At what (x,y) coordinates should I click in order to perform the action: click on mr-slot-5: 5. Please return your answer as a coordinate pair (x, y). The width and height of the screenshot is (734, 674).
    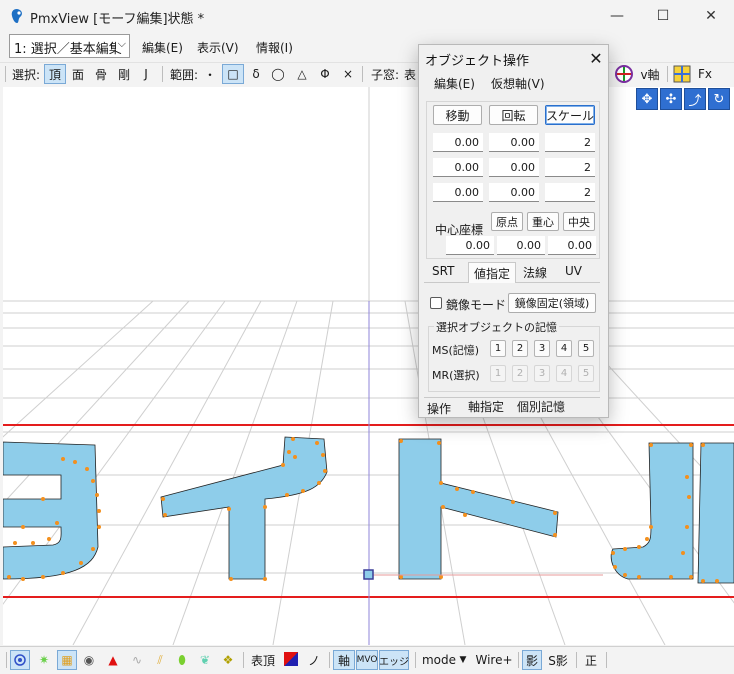
    Looking at the image, I should click on (586, 373).